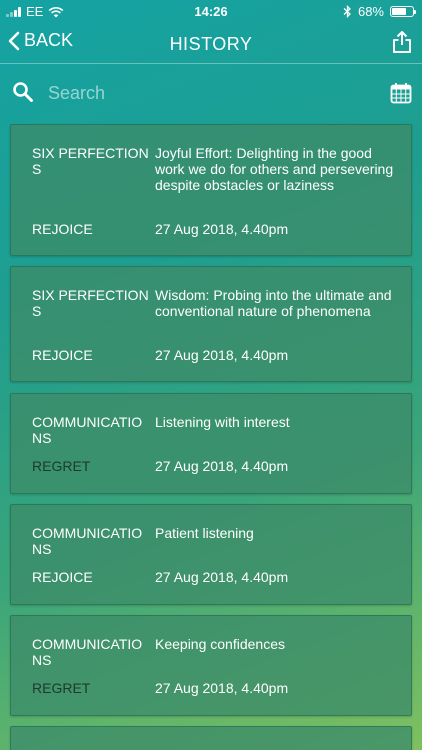 This screenshot has height=750, width=422. I want to click on calendar-icon, so click(401, 93).